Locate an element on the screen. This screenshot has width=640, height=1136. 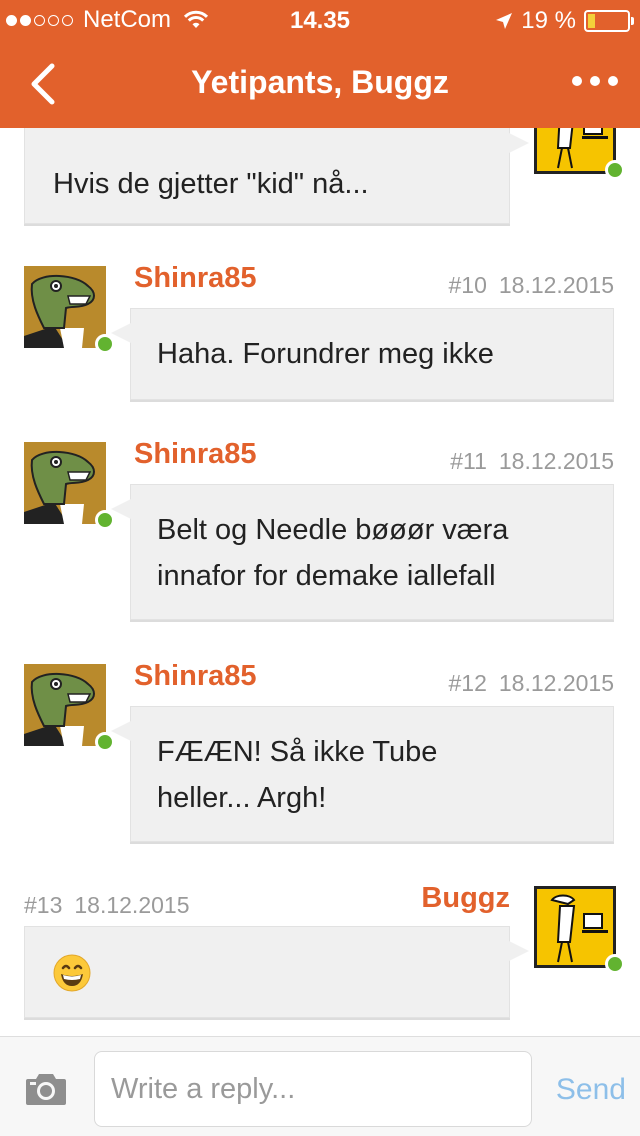
message-text: Haha. Forundrer meg ikke is located at coordinates (325, 354).